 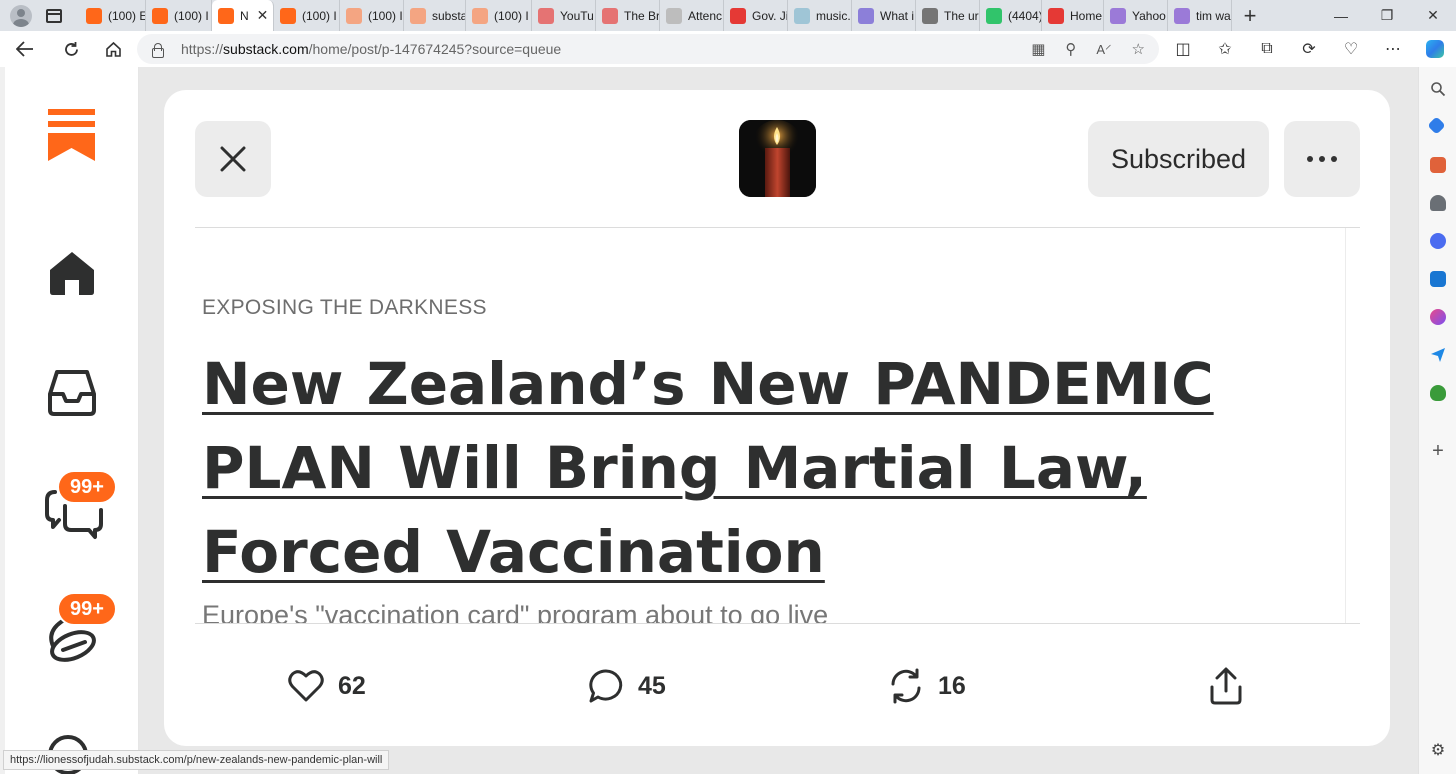 What do you see at coordinates (1038, 49) in the screenshot?
I see `app-available-icon: ▦` at bounding box center [1038, 49].